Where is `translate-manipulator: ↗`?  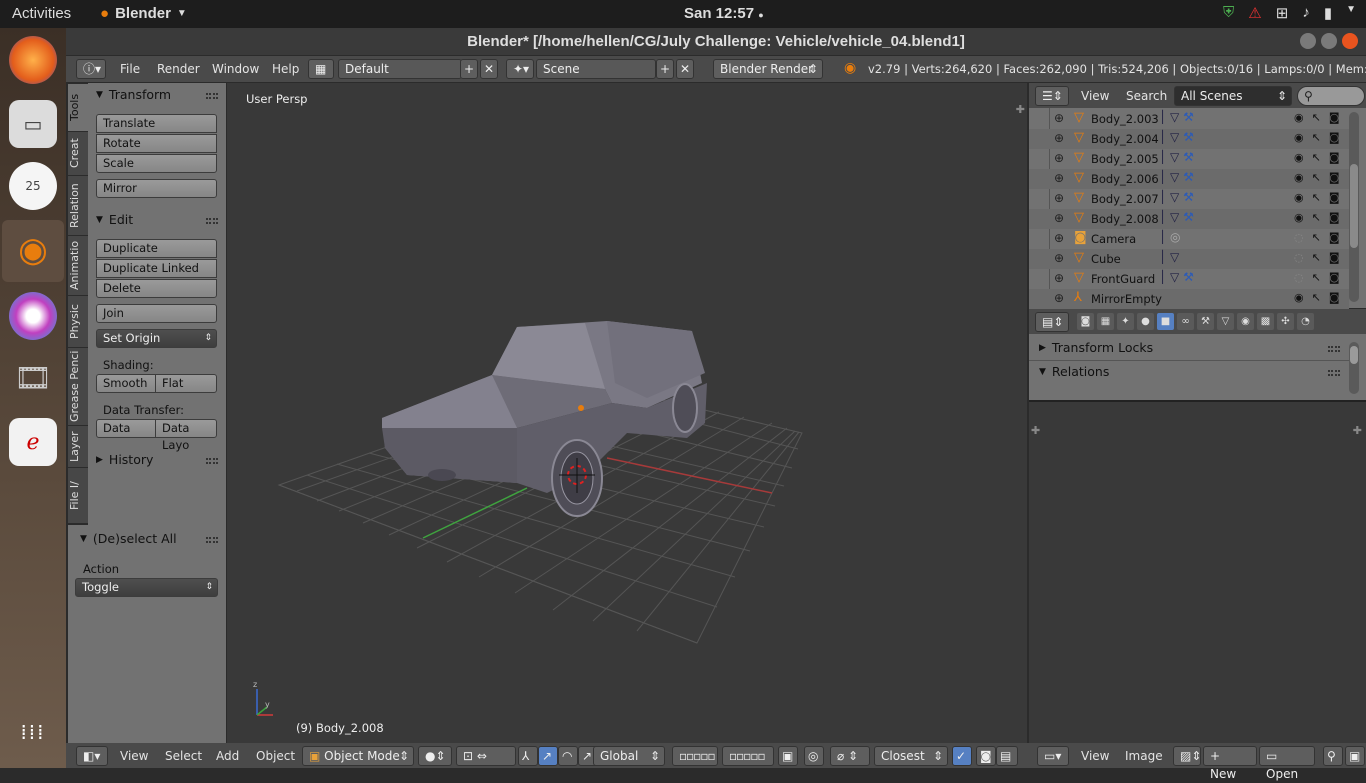
translate-manipulator: ↗ is located at coordinates (548, 756).